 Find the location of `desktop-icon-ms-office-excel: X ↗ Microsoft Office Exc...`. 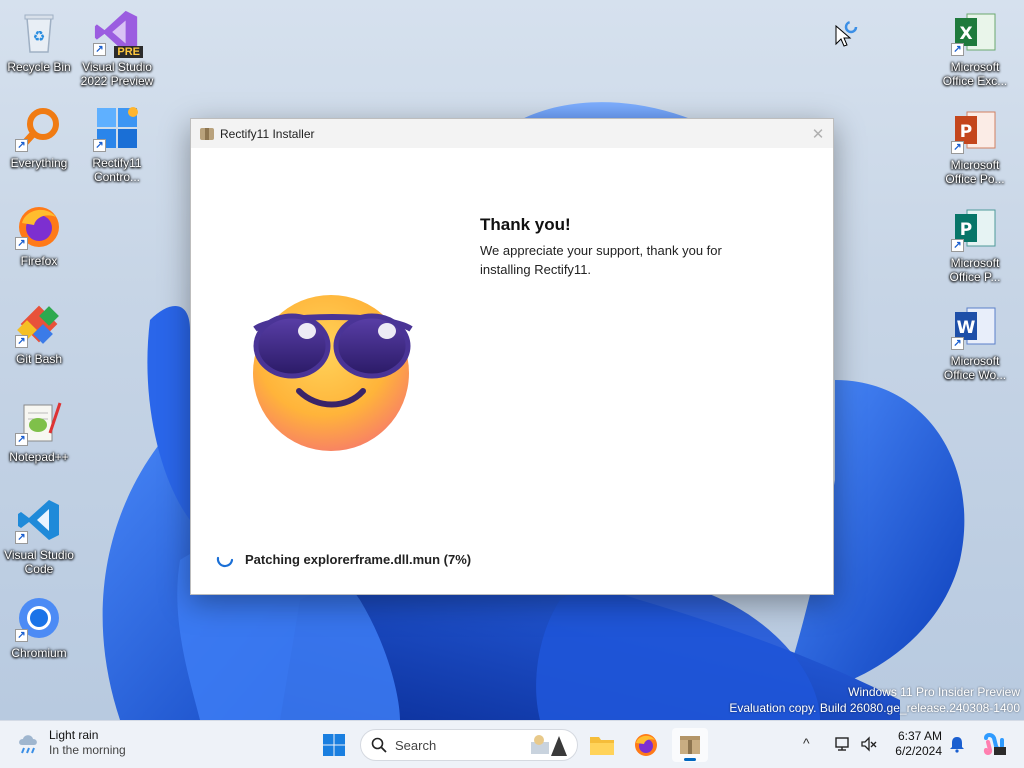

desktop-icon-ms-office-excel: X ↗ Microsoft Office Exc... is located at coordinates (975, 48).